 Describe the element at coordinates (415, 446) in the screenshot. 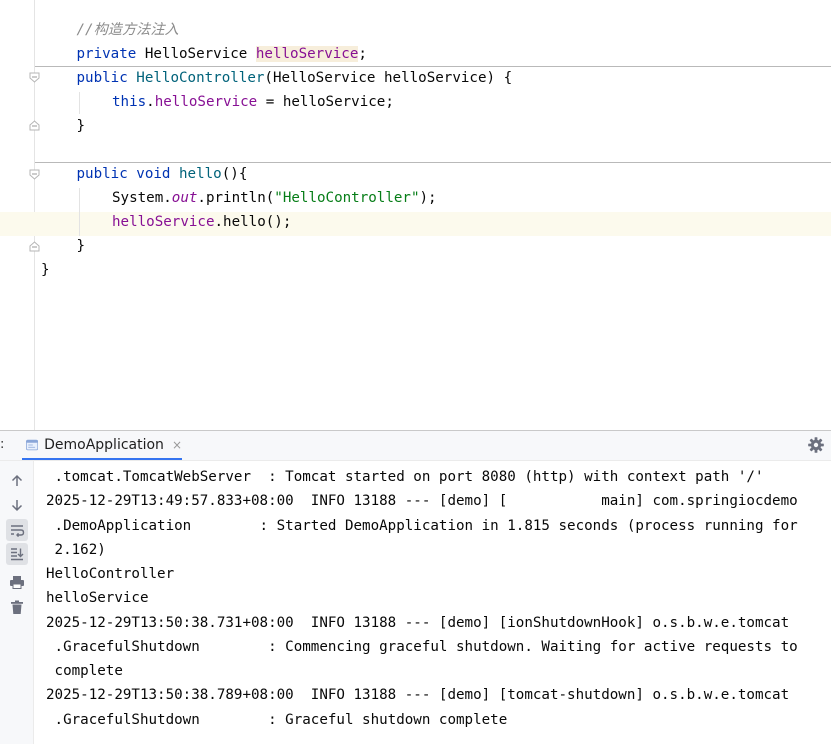

I see `run-header: : DemoApplication ×` at that location.